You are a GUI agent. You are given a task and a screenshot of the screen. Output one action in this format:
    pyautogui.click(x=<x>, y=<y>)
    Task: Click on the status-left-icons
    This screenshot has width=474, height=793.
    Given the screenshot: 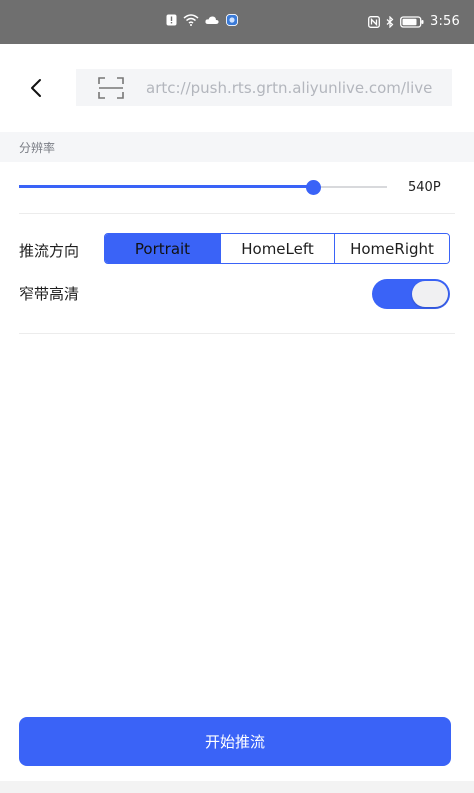 What is the action you would take?
    pyautogui.click(x=202, y=20)
    